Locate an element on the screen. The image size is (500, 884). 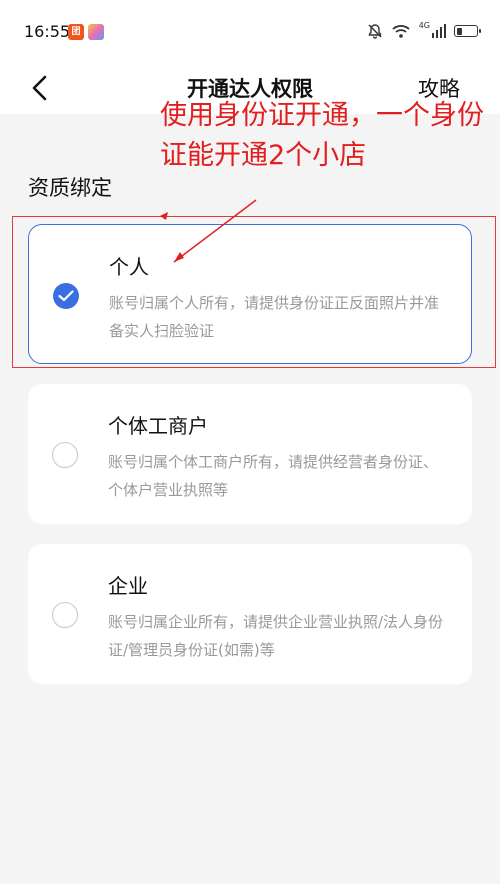
battery-level is located at coordinates (459, 31).